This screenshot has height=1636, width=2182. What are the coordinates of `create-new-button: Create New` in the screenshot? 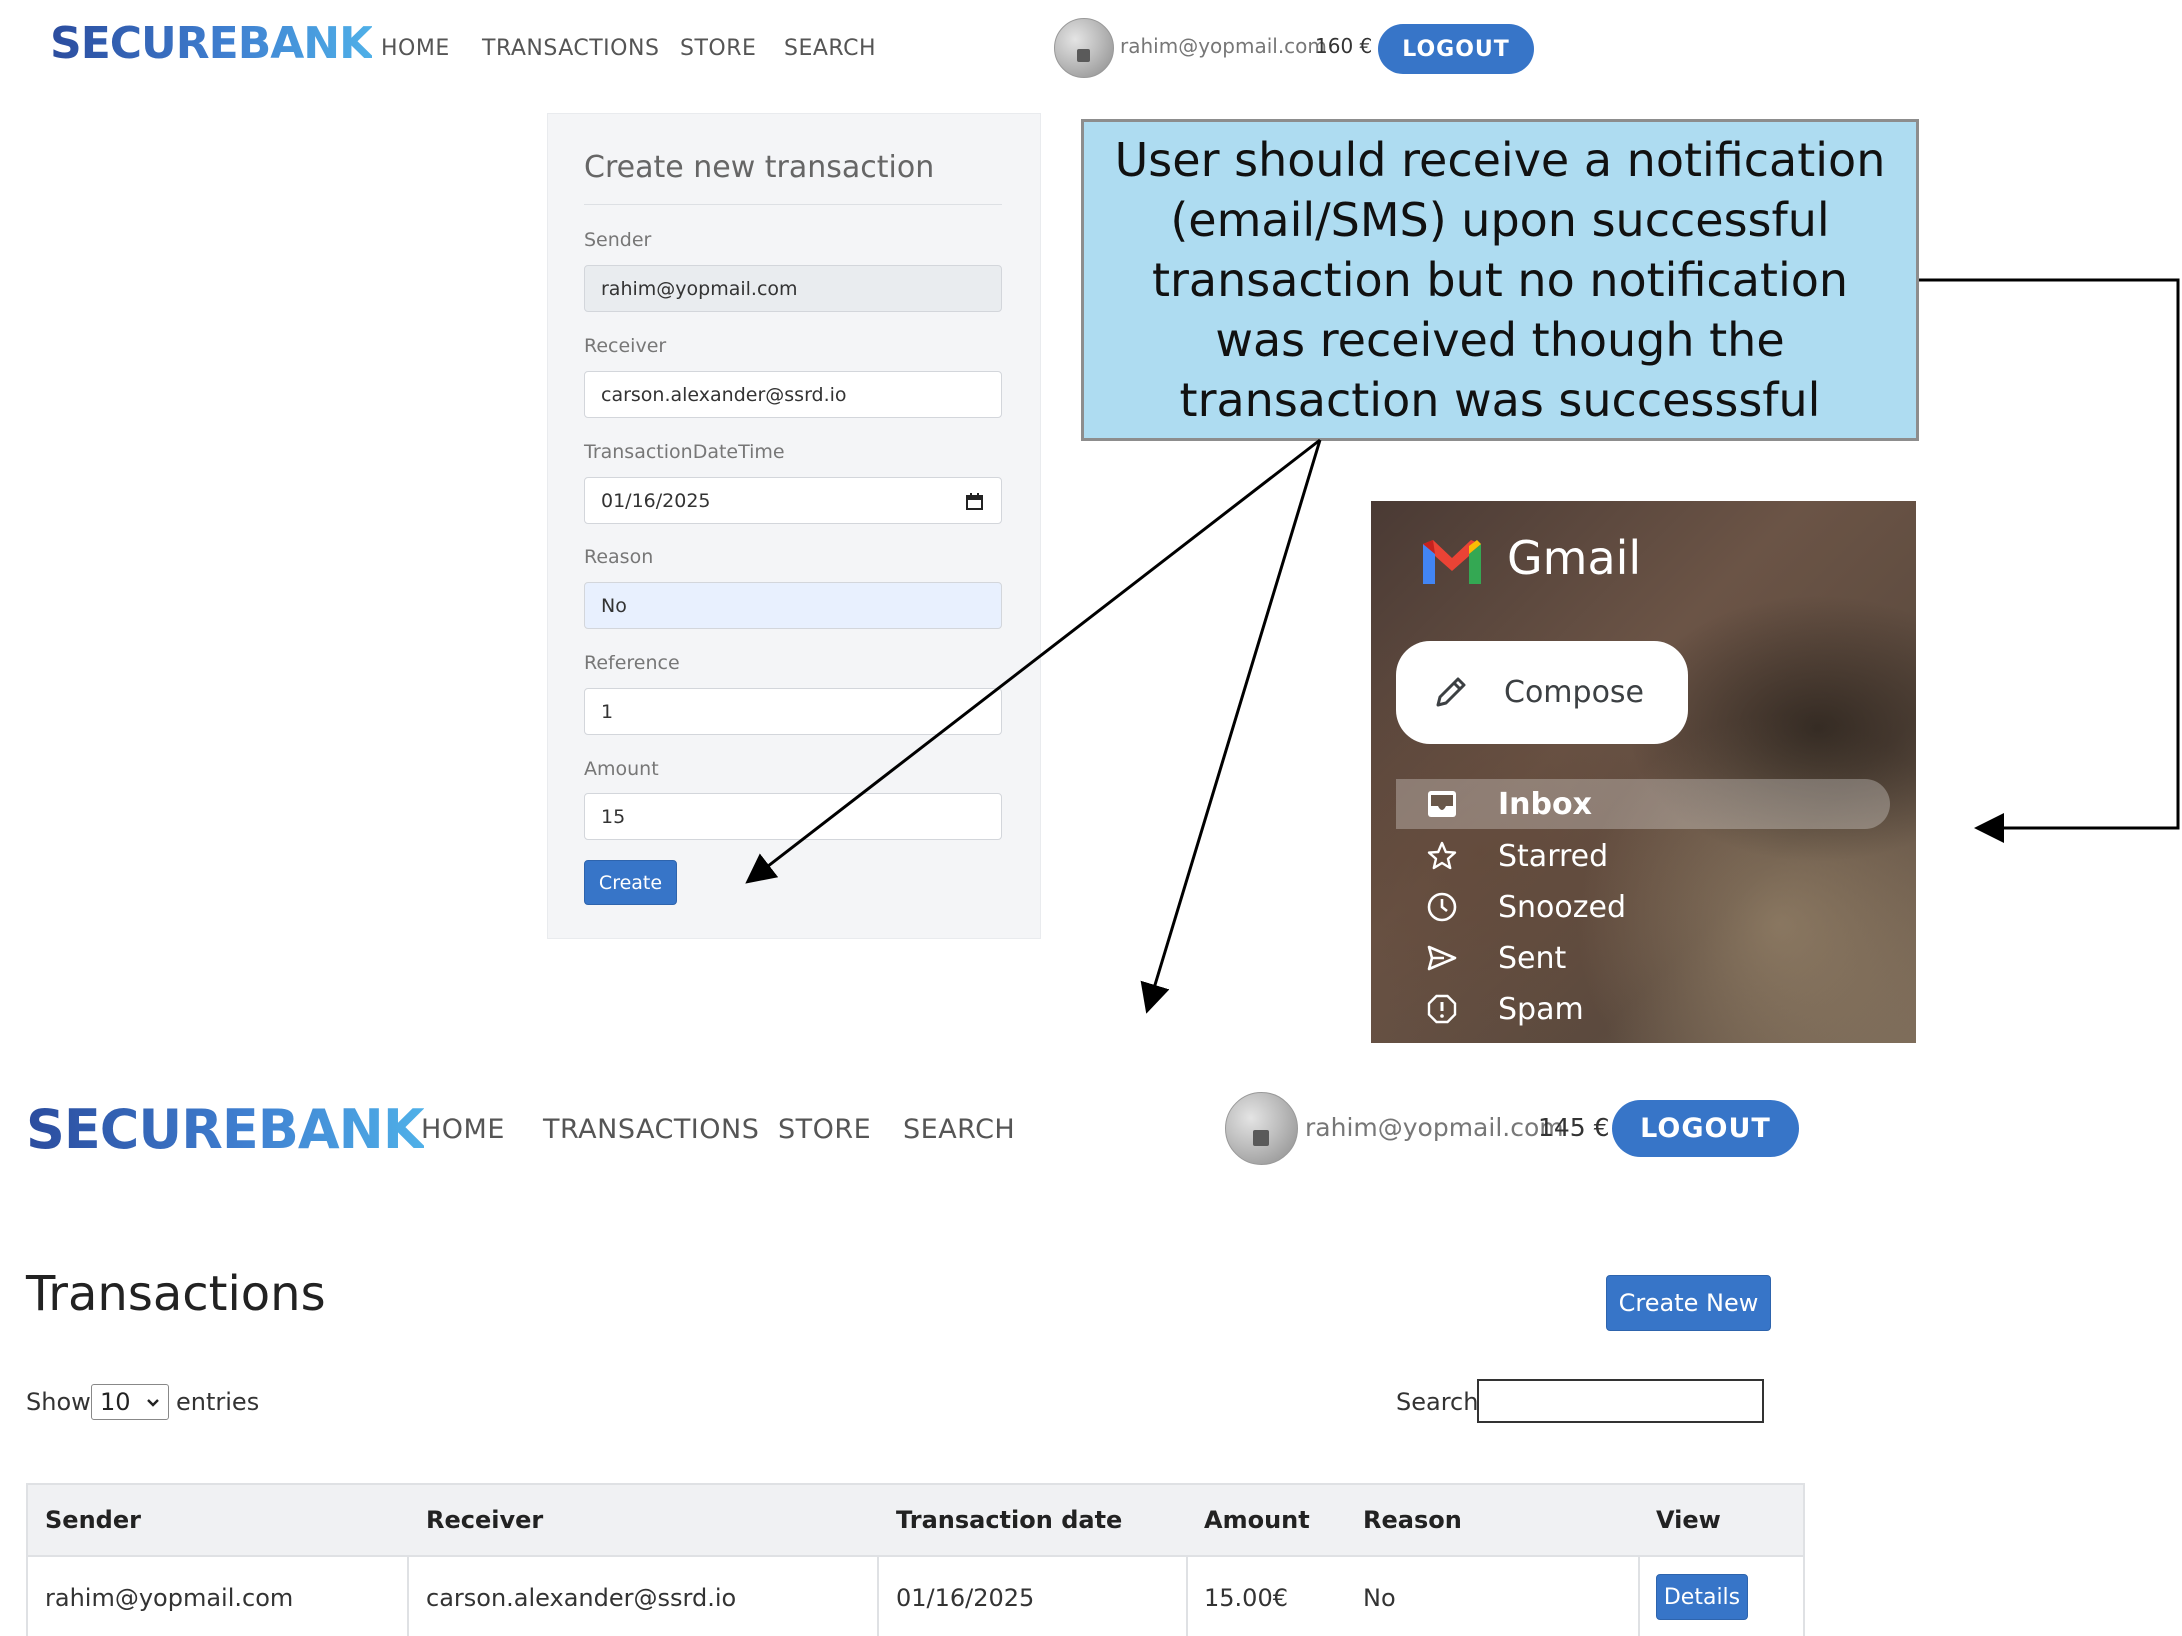 It's located at (1688, 1303).